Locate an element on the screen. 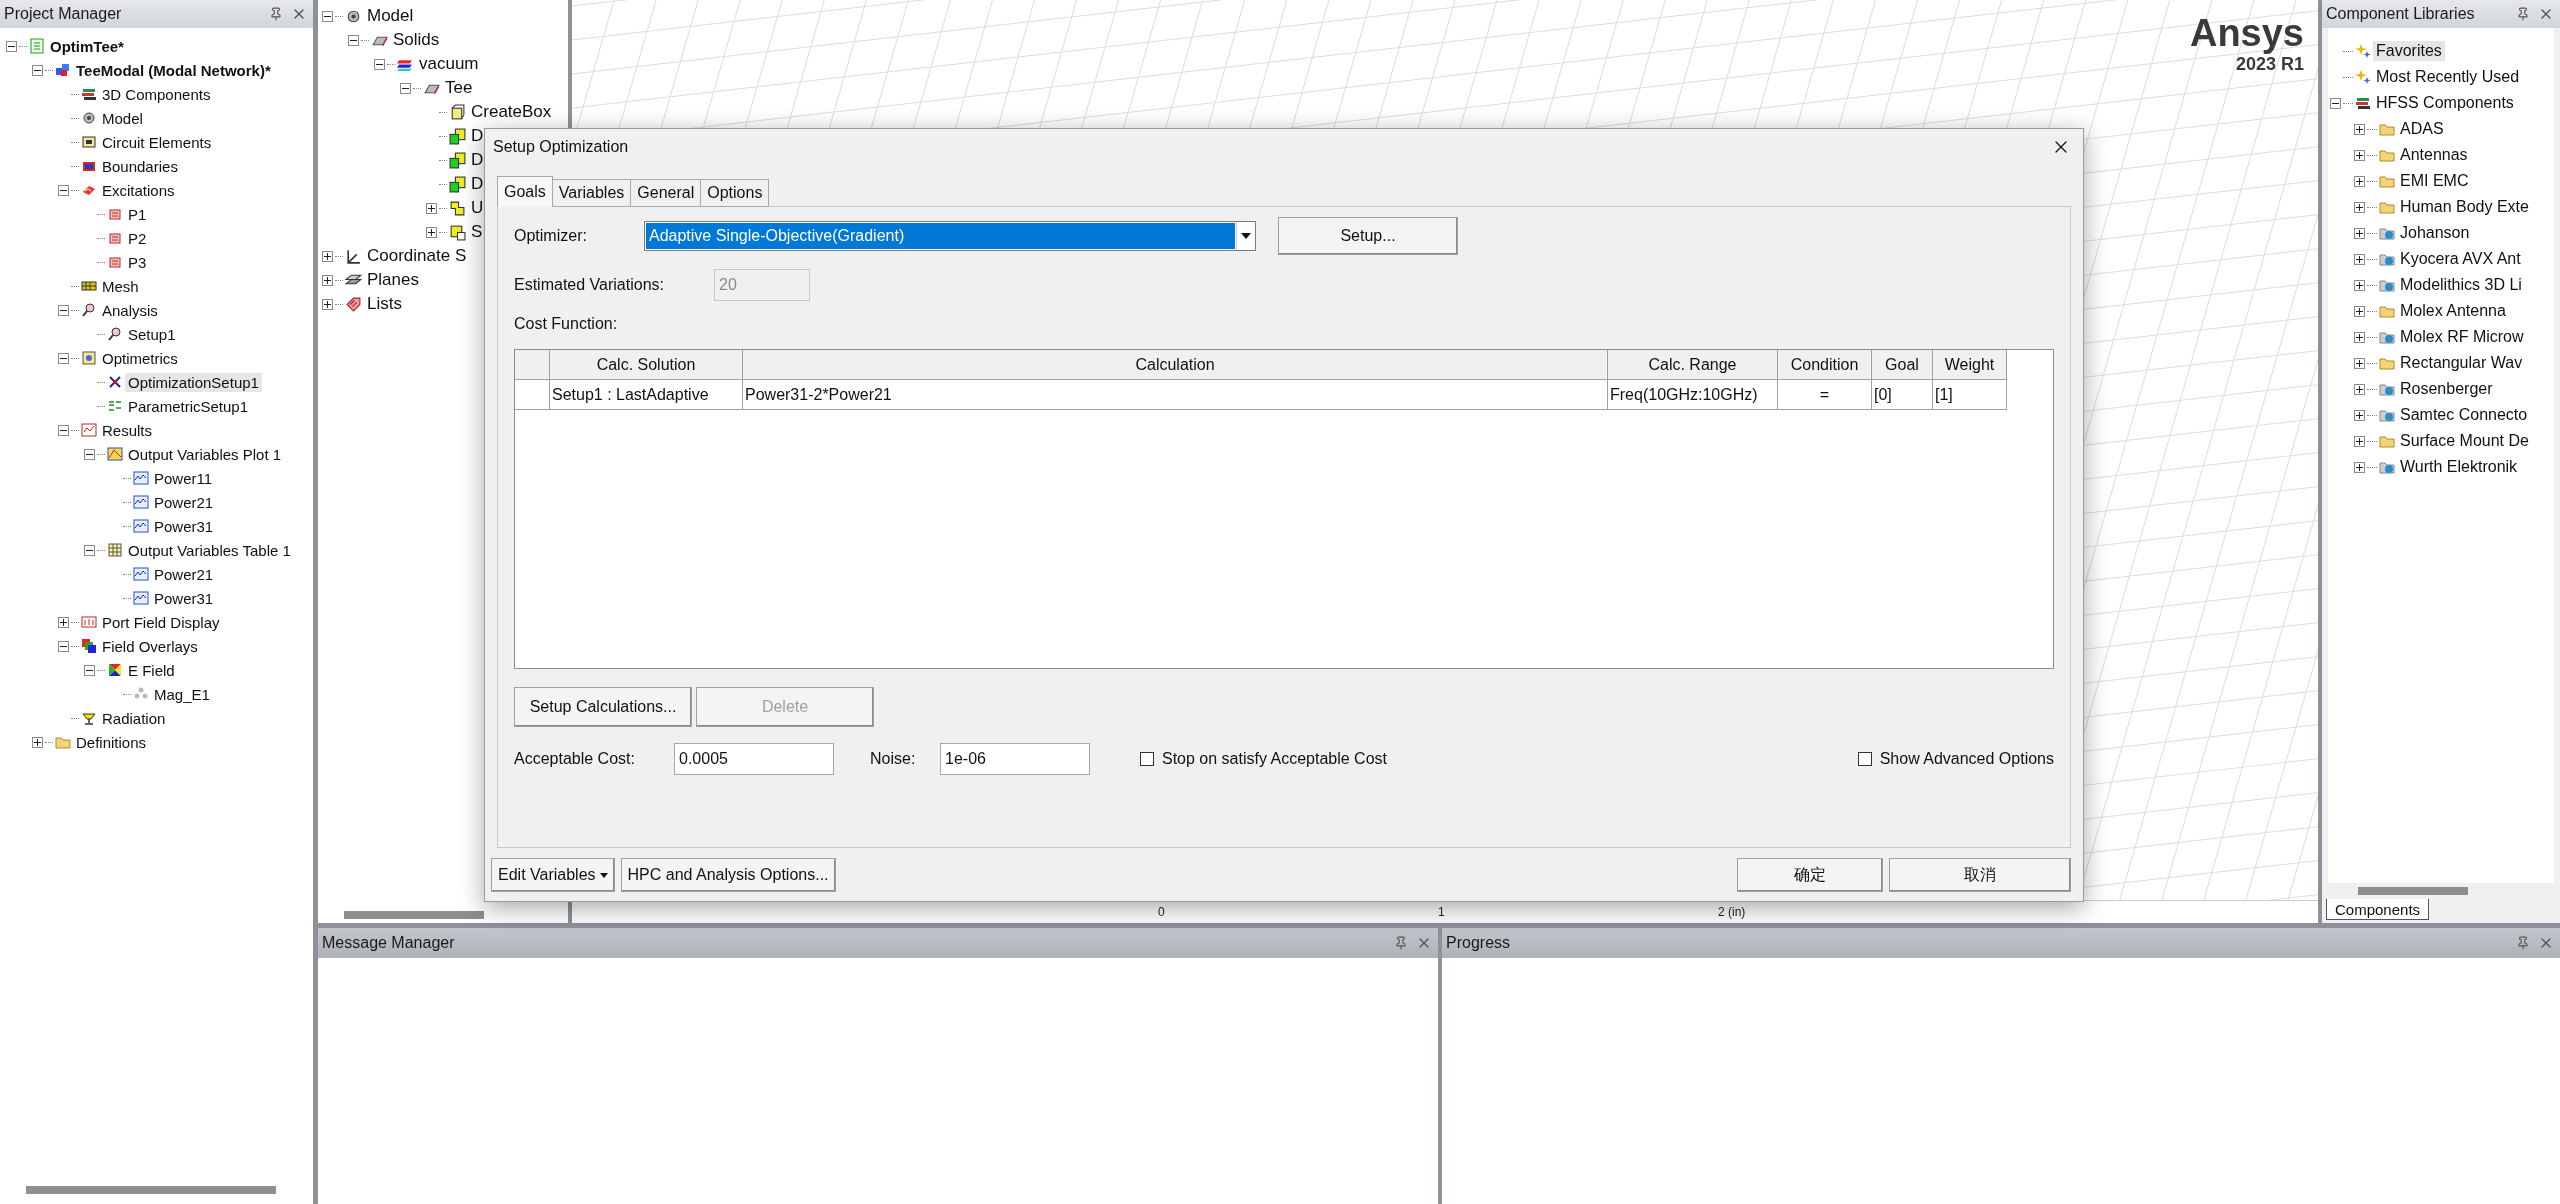 Image resolution: width=2560 pixels, height=1204 pixels. tree-item: Molex RF Microw is located at coordinates (2462, 337).